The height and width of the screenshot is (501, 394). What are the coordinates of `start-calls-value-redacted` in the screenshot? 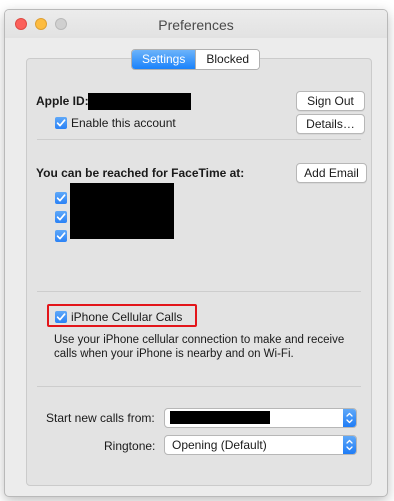 It's located at (220, 417).